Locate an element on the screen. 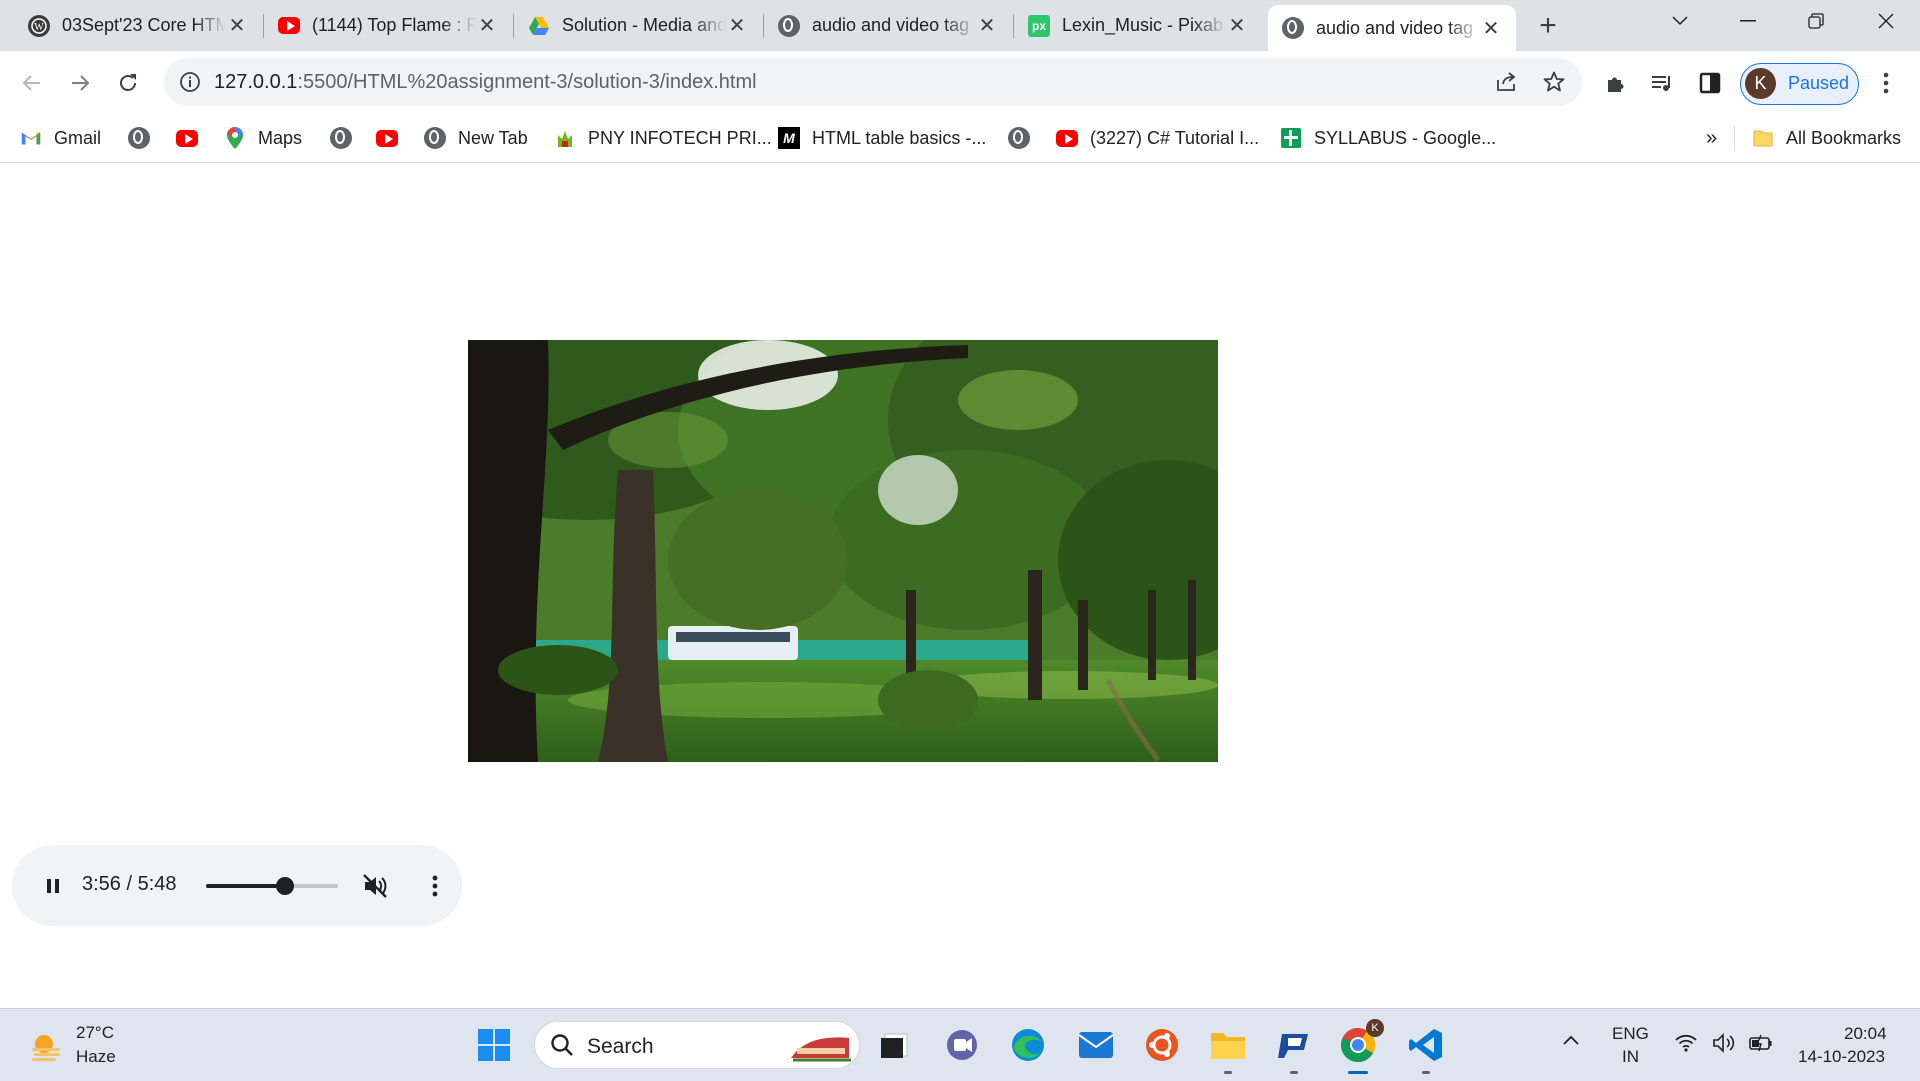 This screenshot has width=1920, height=1081. bookmark-label: Maps is located at coordinates (280, 137).